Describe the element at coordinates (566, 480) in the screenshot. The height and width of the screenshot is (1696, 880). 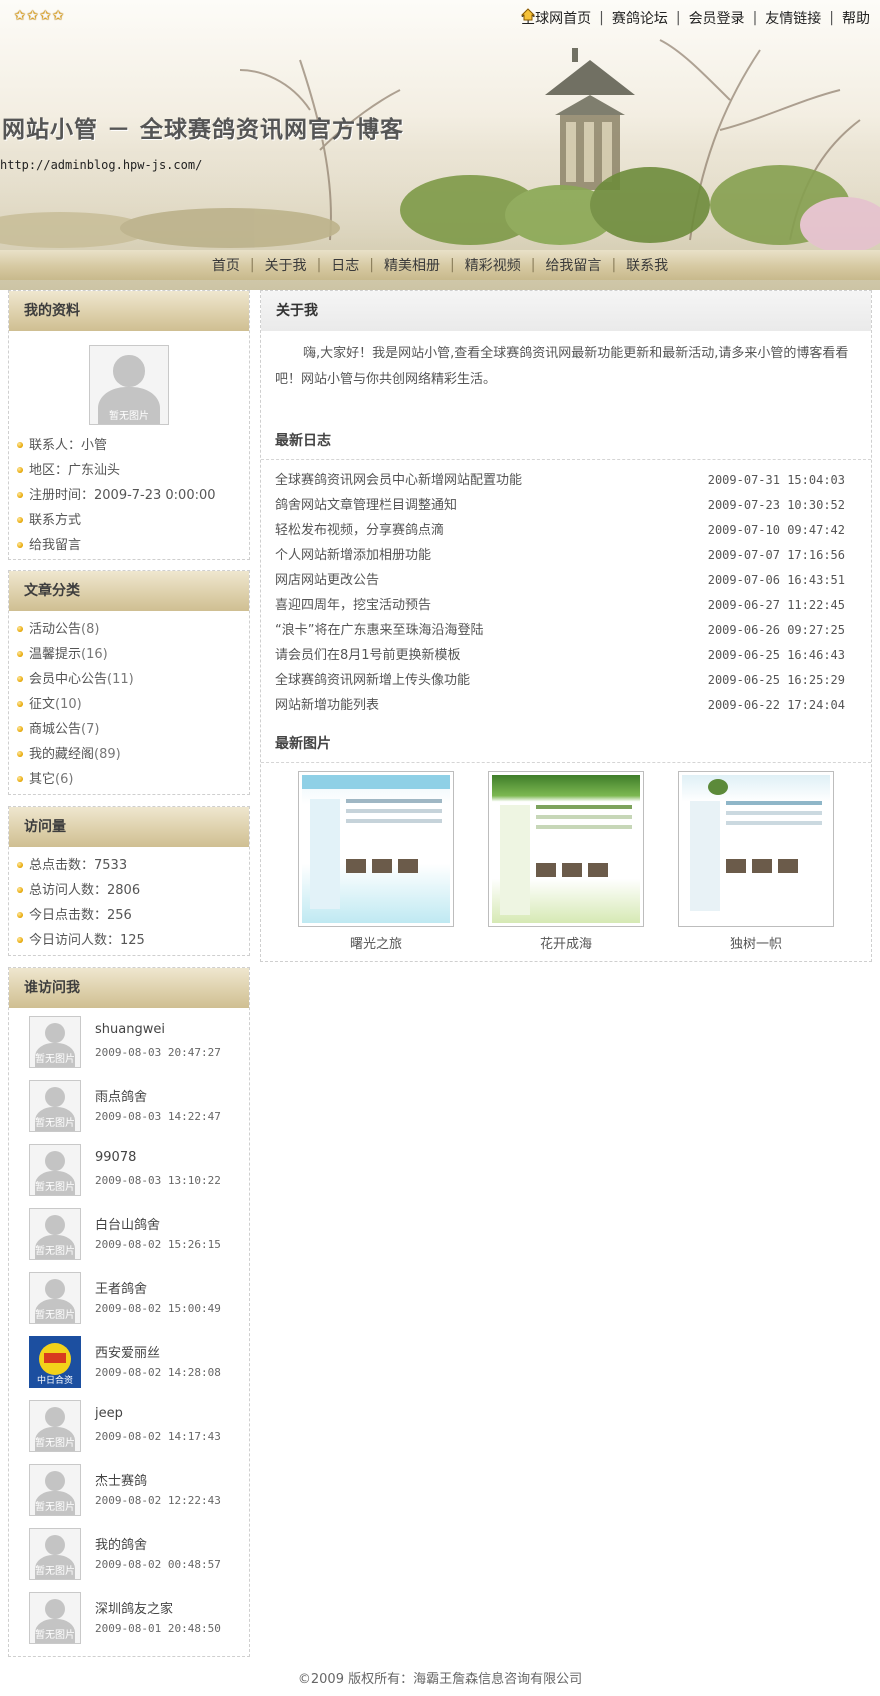
I see `log-row: 全球赛鸽资讯网会员中心新增网站配置功能 2009-07-31 15:04:03` at that location.